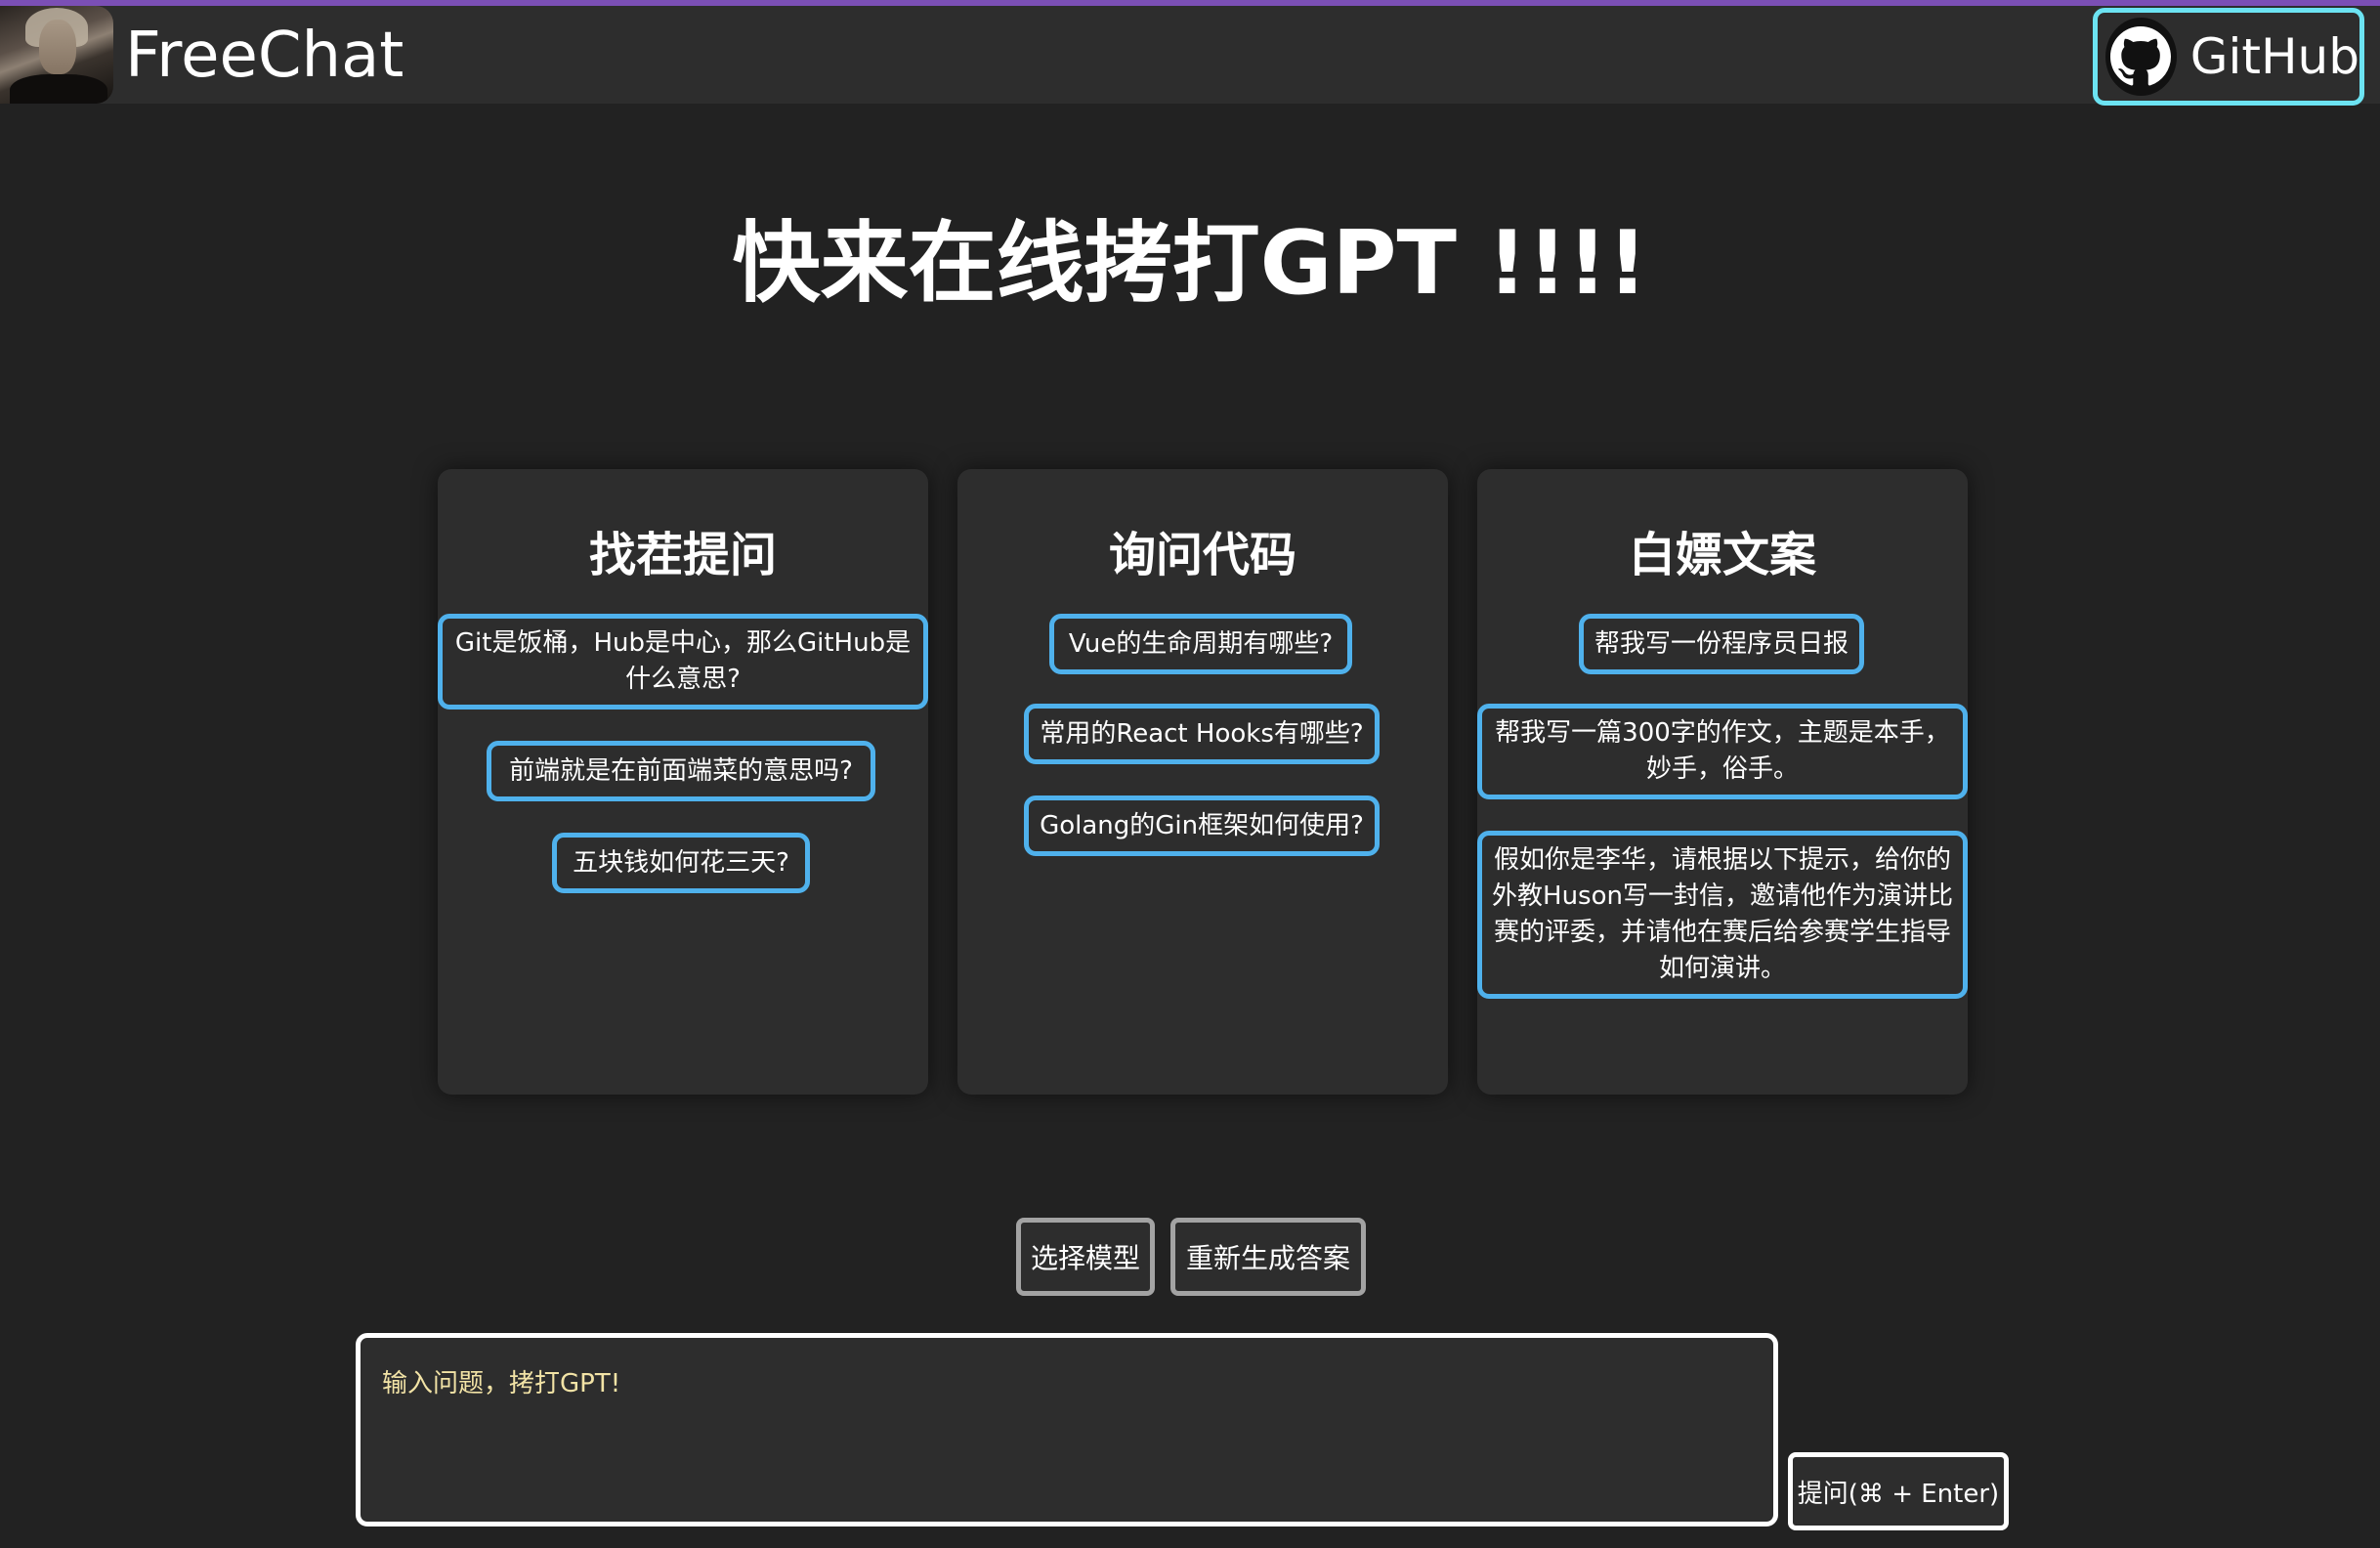 The width and height of the screenshot is (2380, 1548). Describe the element at coordinates (683, 662) in the screenshot. I see `prompt-chip: Git是饭桶，Hub是中心，那么GitHub是什么意思?` at that location.